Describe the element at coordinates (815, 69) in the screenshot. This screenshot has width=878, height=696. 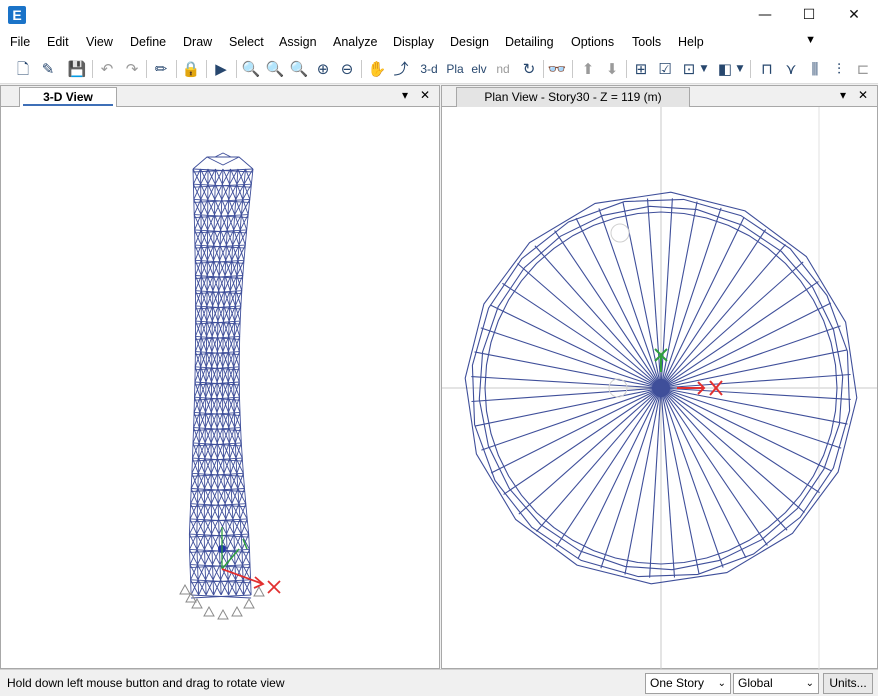
I see `section-cut-icon: ⫼` at that location.